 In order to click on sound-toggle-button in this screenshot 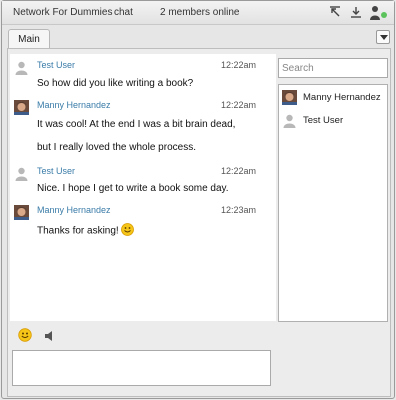, I will do `click(50, 335)`.